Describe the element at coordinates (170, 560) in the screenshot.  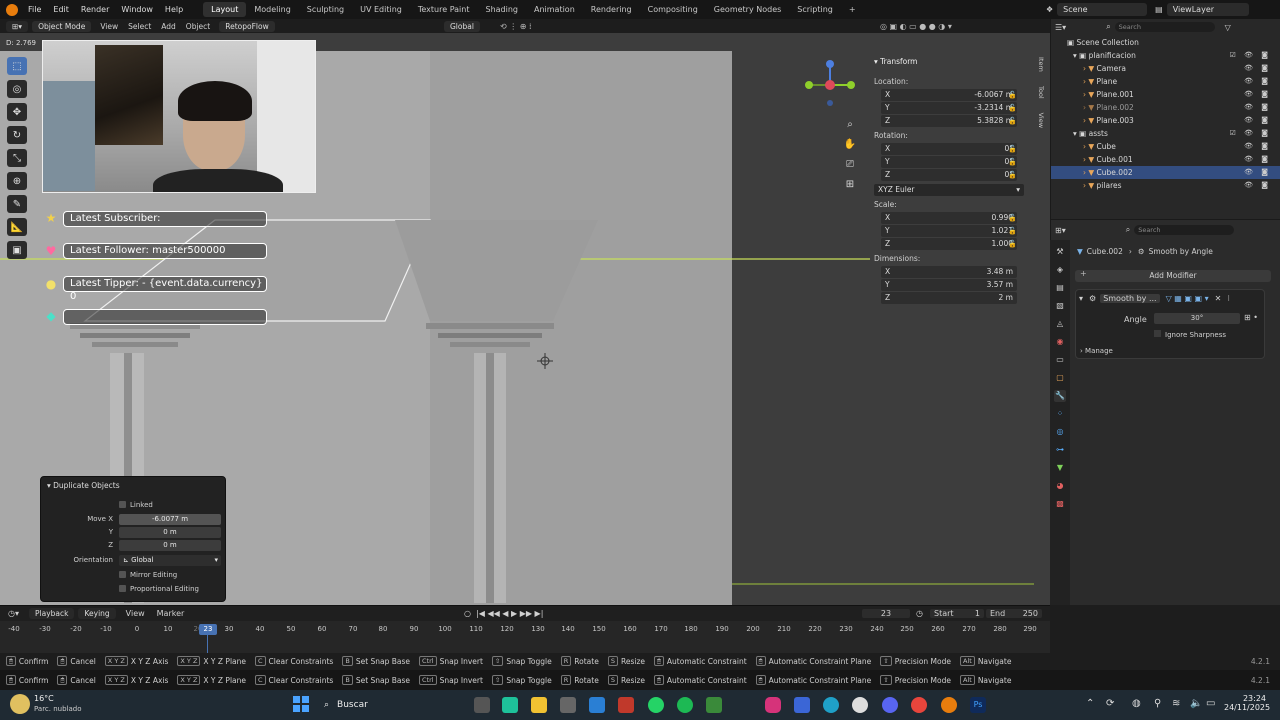
I see `orientation-dropdown: ⊾ Global ▾` at that location.